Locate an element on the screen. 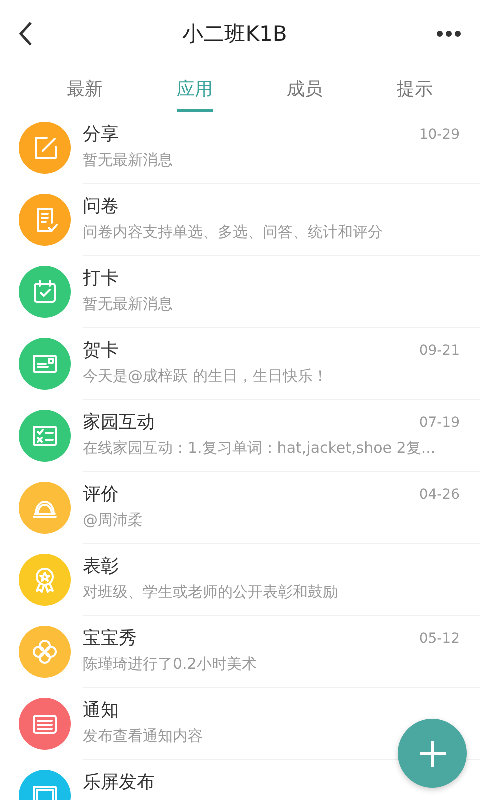 Image resolution: width=480 pixels, height=800 pixels. more-icon is located at coordinates (449, 34).